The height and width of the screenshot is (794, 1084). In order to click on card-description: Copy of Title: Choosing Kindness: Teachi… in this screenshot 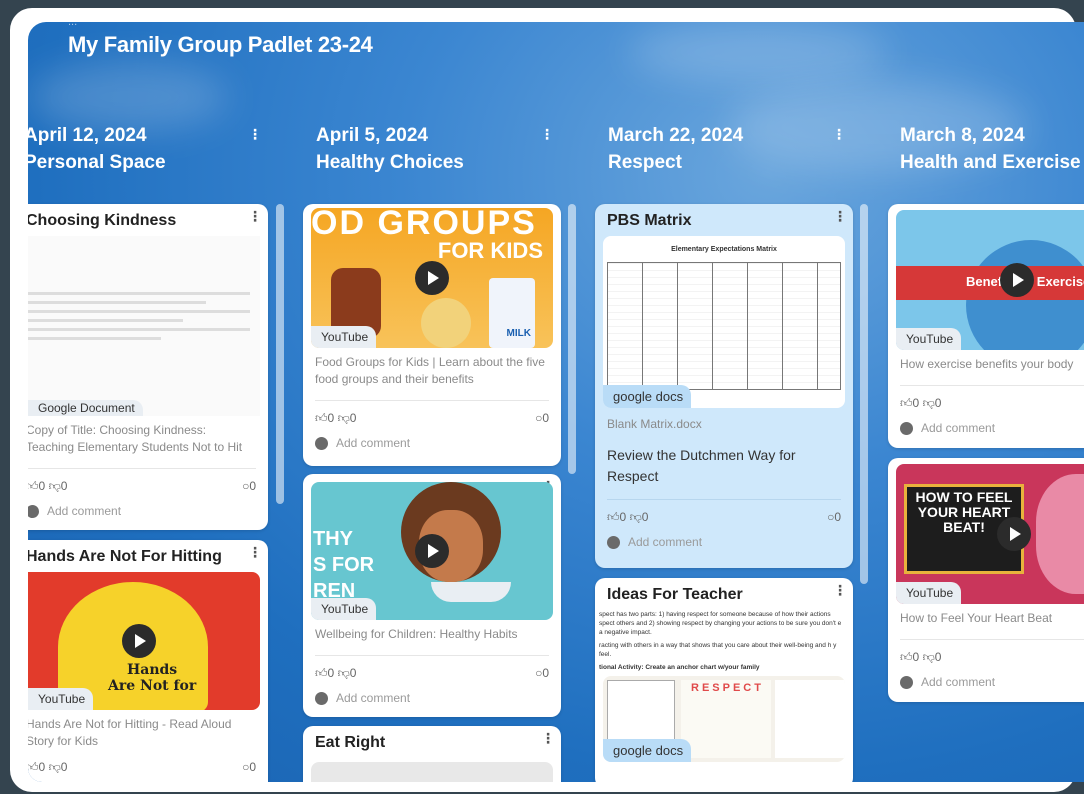, I will do `click(135, 438)`.